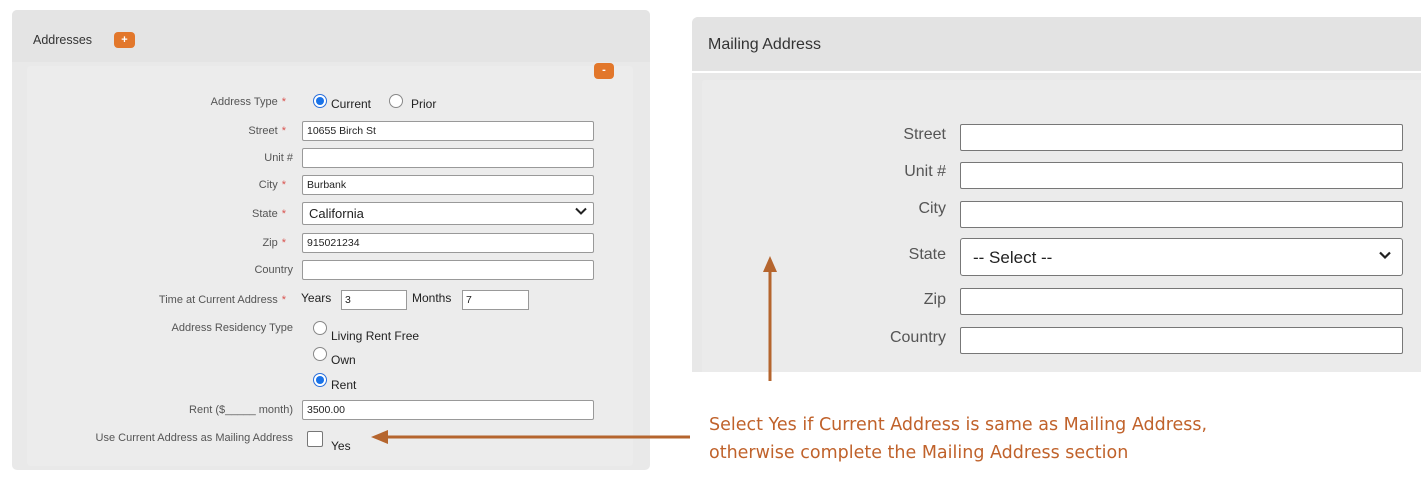  Describe the element at coordinates (770, 264) in the screenshot. I see `up-arrow-head` at that location.